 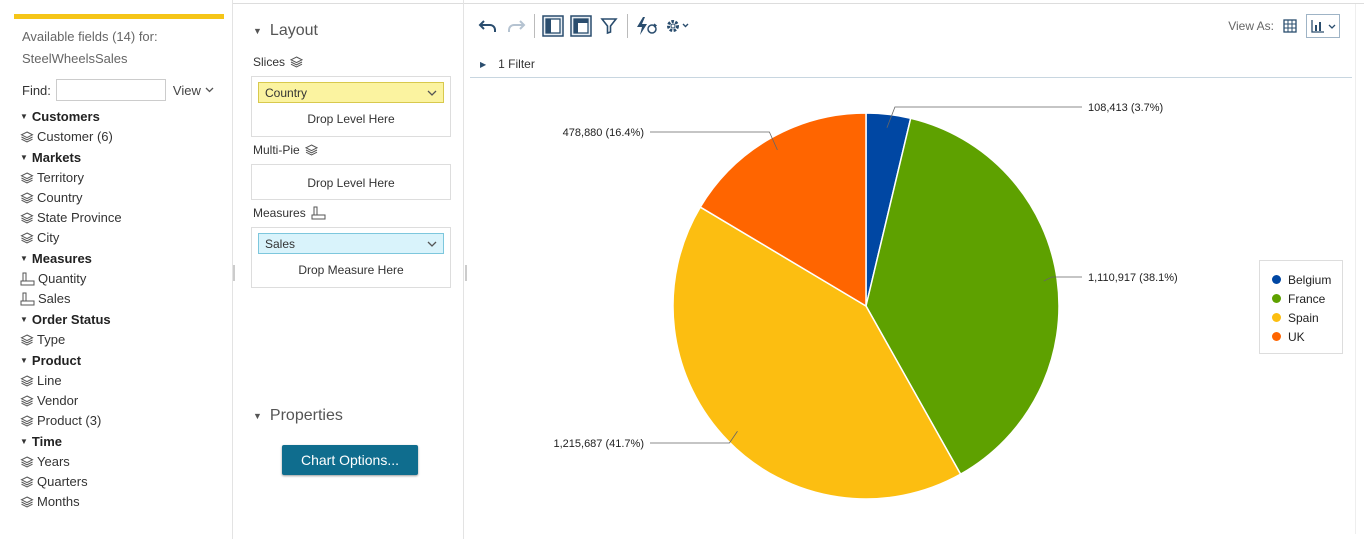 What do you see at coordinates (193, 90) in the screenshot?
I see `view-dropdown: View` at bounding box center [193, 90].